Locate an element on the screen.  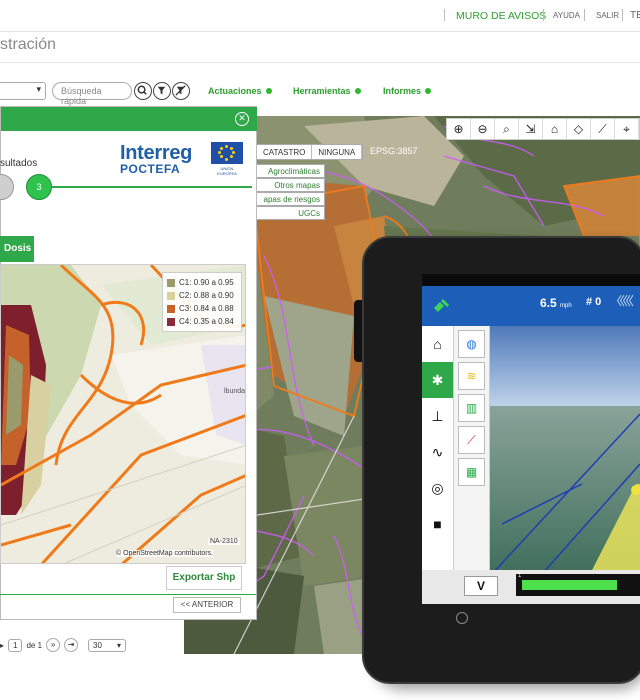
filter-icon is located at coordinates (162, 91).